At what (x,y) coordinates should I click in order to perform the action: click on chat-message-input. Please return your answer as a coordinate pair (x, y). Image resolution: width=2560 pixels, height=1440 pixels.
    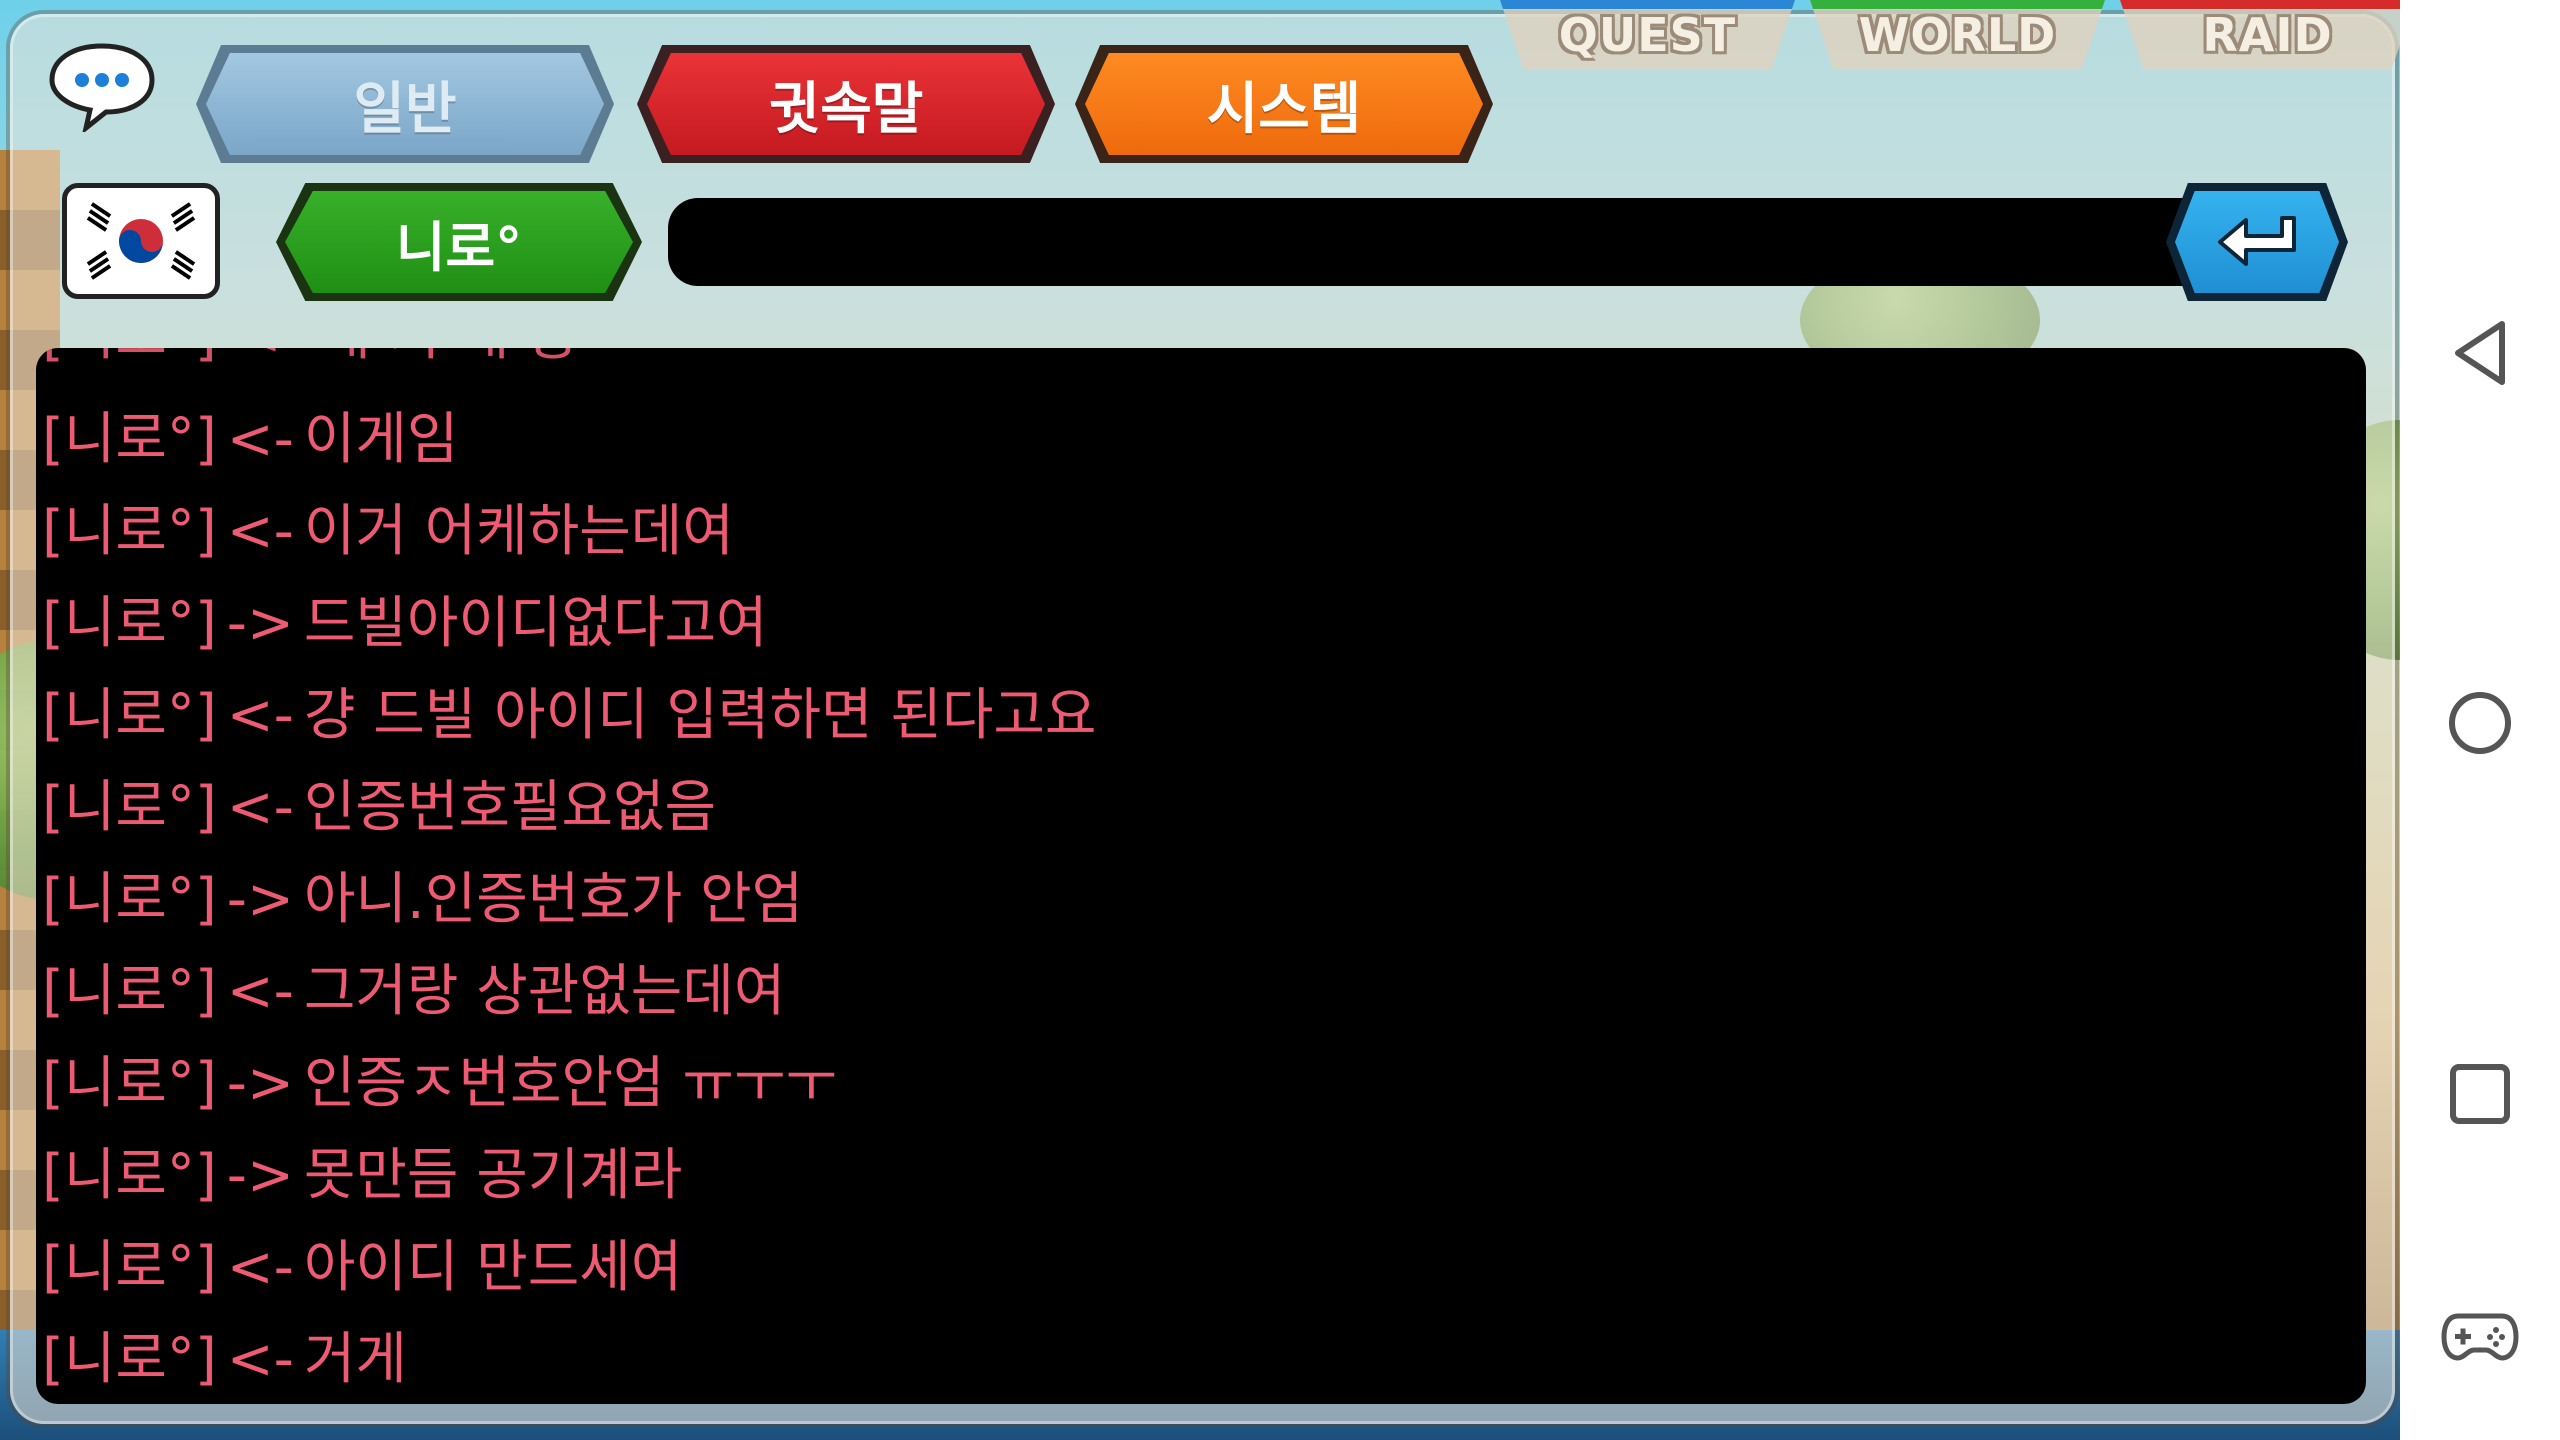
    Looking at the image, I should click on (1433, 242).